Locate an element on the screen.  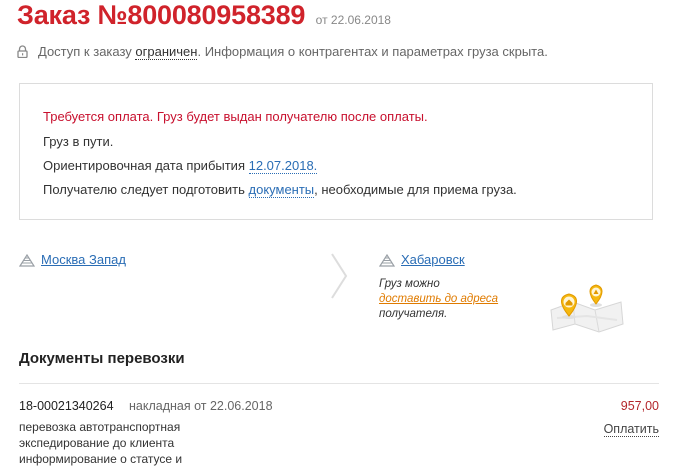
arrival-prefix: Ориентировочная дата прибытия is located at coordinates (146, 165).